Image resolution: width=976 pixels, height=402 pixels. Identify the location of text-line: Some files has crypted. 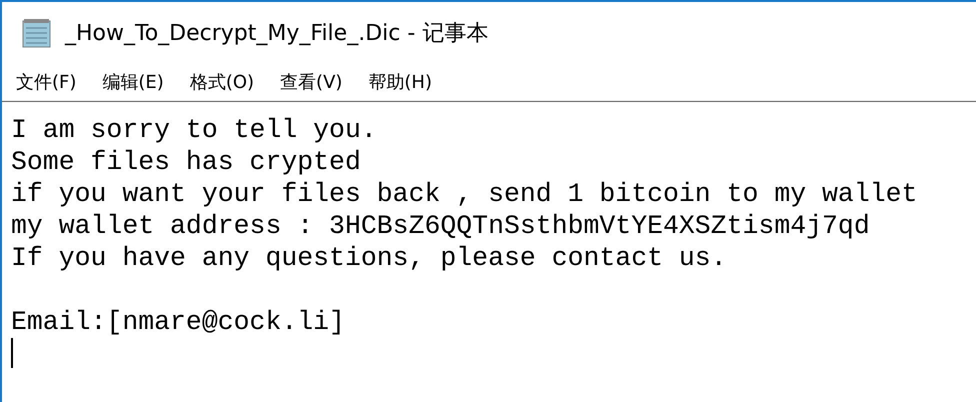
(186, 162).